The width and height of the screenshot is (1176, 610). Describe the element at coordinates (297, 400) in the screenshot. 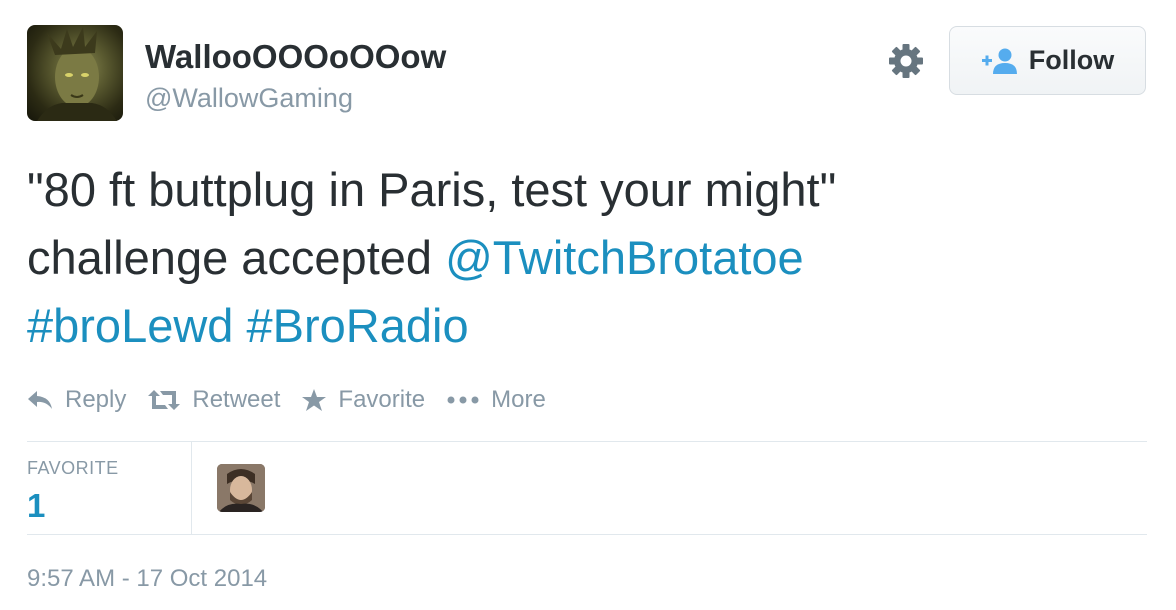

I see `tweet-actions: Reply Retweet Favorite More` at that location.